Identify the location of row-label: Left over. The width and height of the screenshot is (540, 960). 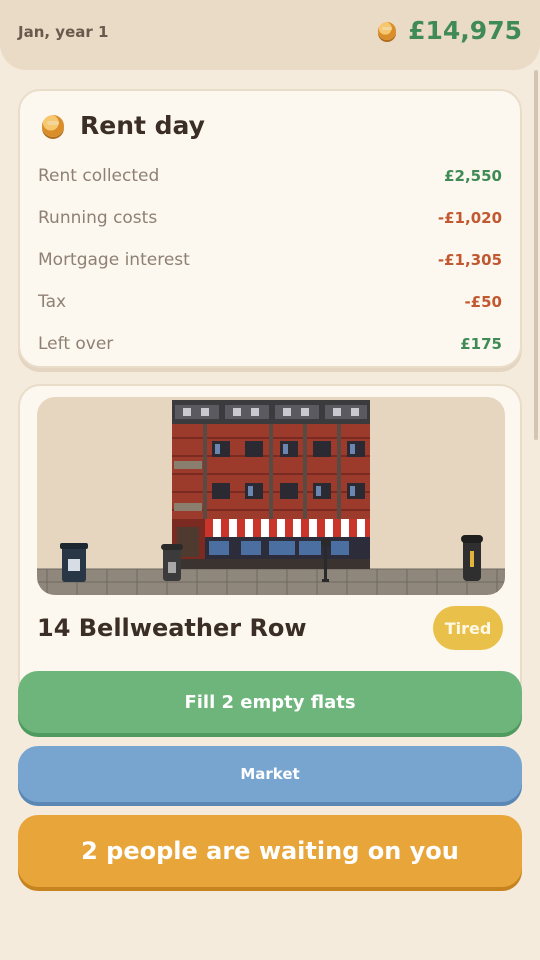
(76, 344).